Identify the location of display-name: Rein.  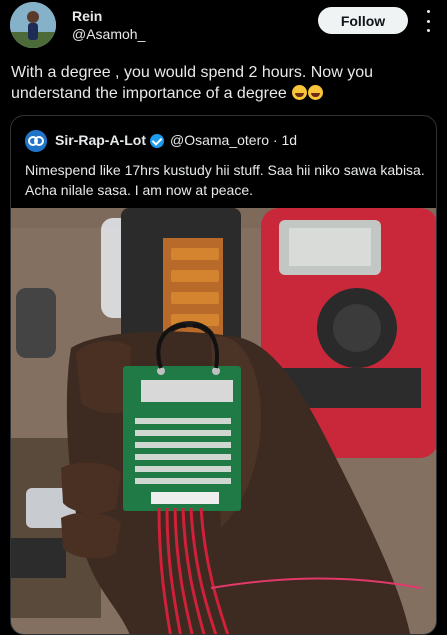
(87, 16).